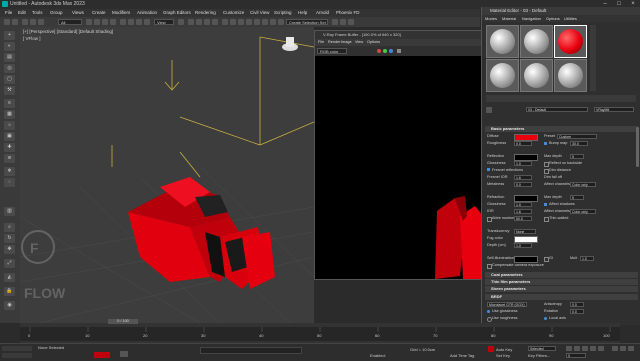 The image size is (640, 361). What do you see at coordinates (542, 348) in the screenshot?
I see `key-mode-select: Selected` at bounding box center [542, 348].